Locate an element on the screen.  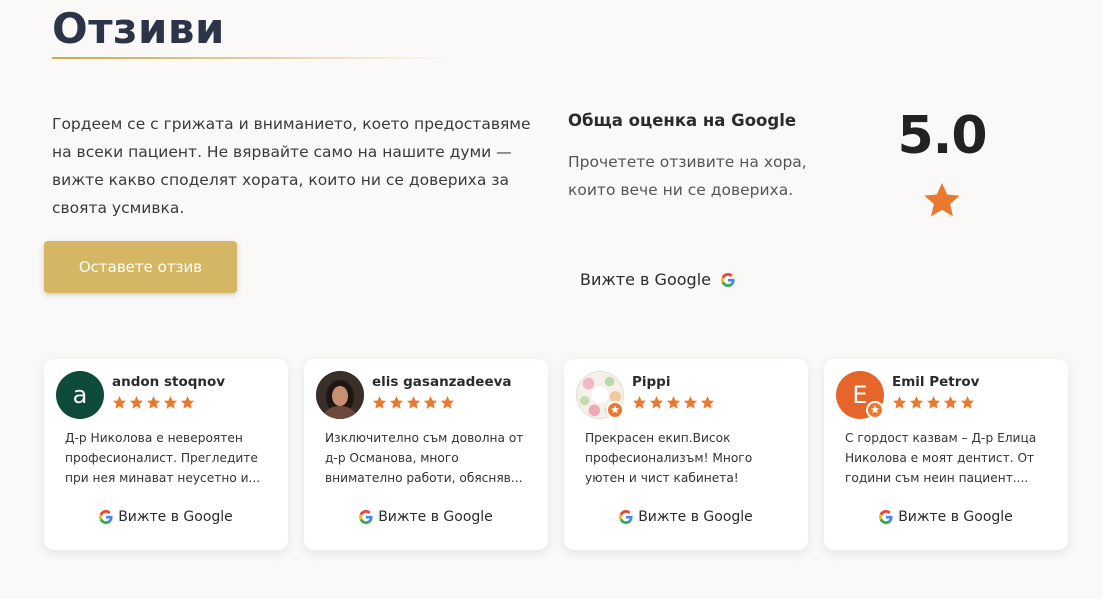
google-overall-title: Обща оценка на Google is located at coordinates (682, 120).